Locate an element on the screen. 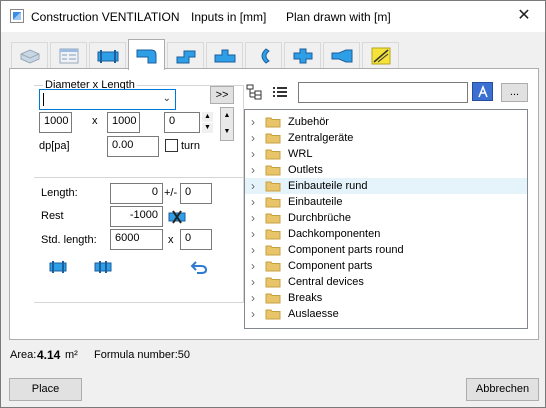  turn-checkbox is located at coordinates (171, 145).